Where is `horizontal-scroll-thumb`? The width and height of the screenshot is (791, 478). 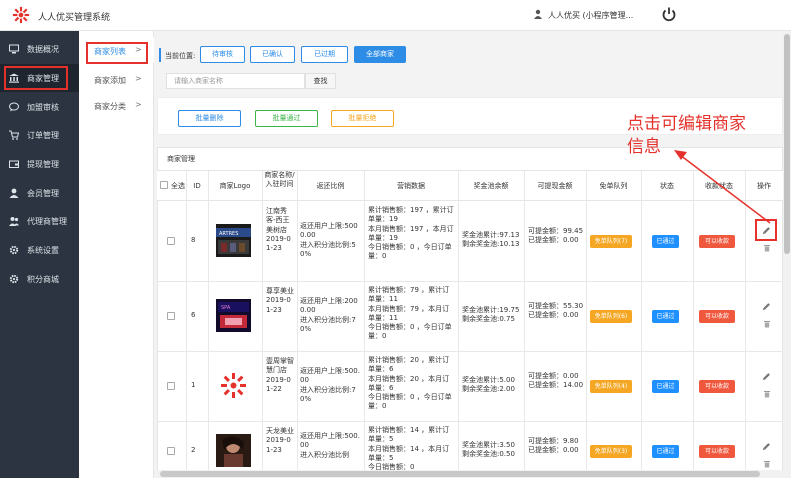 horizontal-scroll-thumb is located at coordinates (460, 474).